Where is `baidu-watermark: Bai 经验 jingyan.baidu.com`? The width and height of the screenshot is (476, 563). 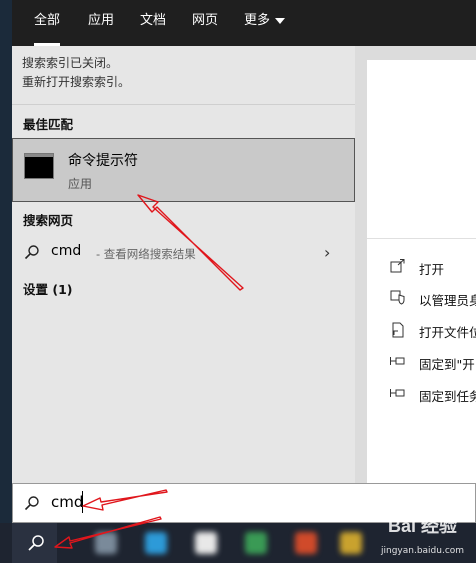
baidu-watermark: Bai 经验 jingyan.baidu.com is located at coordinates (427, 535).